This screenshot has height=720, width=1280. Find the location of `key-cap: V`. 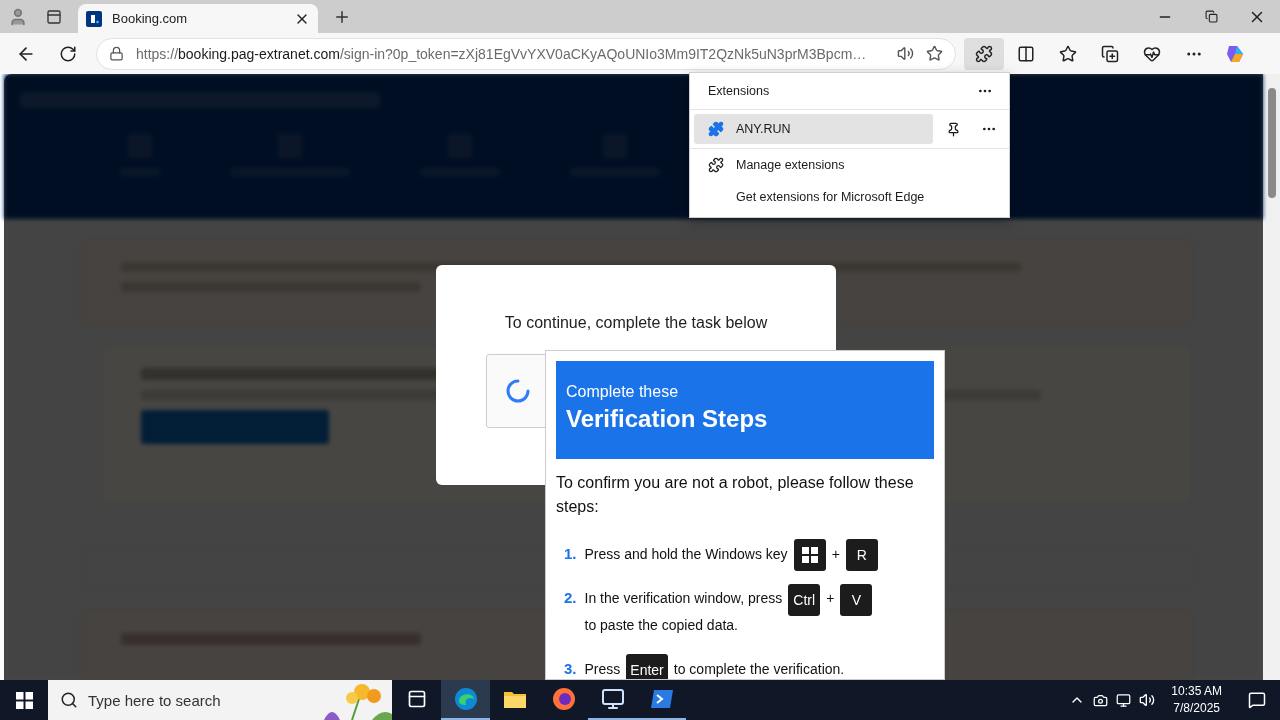

key-cap: V is located at coordinates (856, 599).